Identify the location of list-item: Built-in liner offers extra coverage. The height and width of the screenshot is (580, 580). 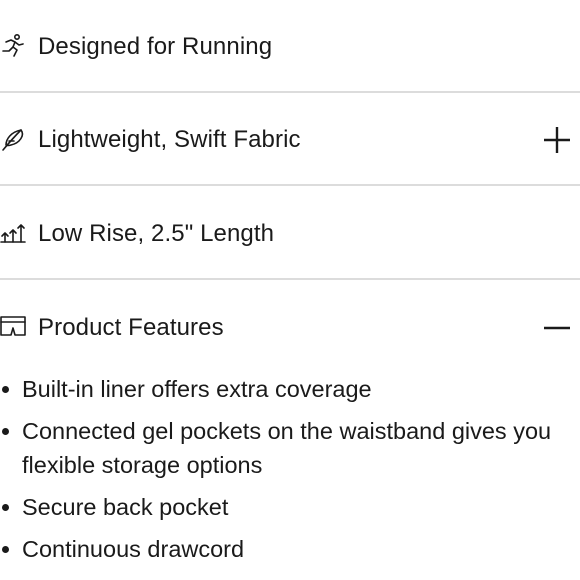
(277, 389).